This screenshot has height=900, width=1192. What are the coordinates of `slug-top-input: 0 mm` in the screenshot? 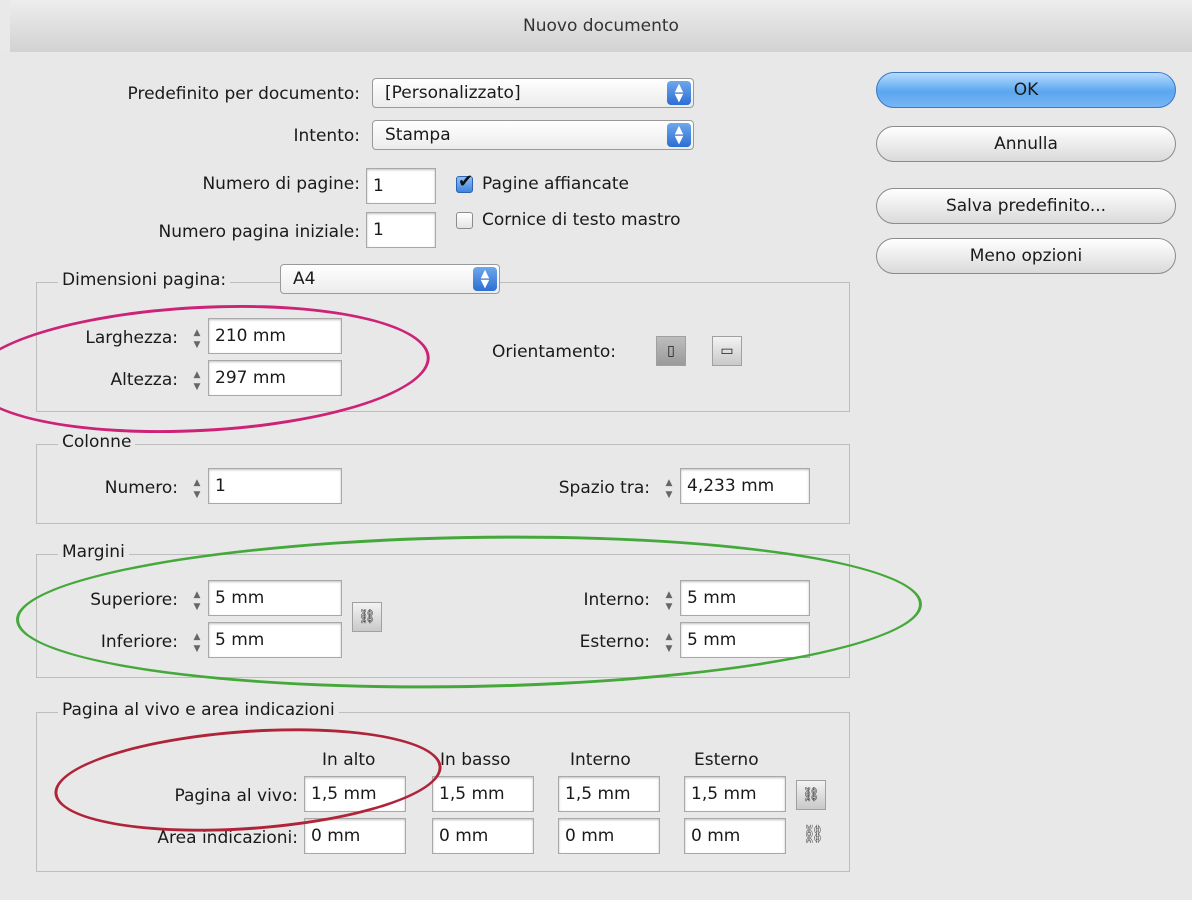 It's located at (355, 836).